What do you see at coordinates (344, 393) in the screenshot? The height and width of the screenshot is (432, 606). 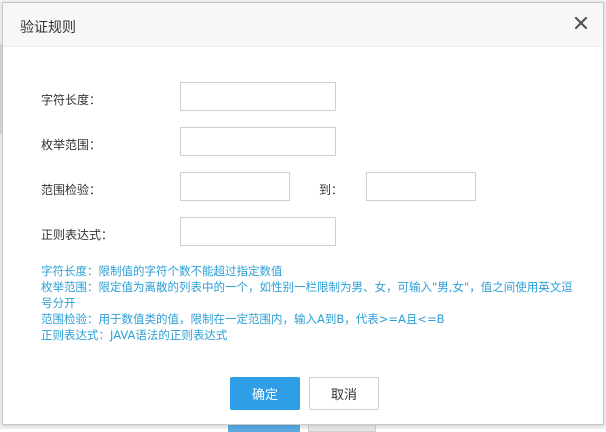 I see `cancel-button: 取消` at bounding box center [344, 393].